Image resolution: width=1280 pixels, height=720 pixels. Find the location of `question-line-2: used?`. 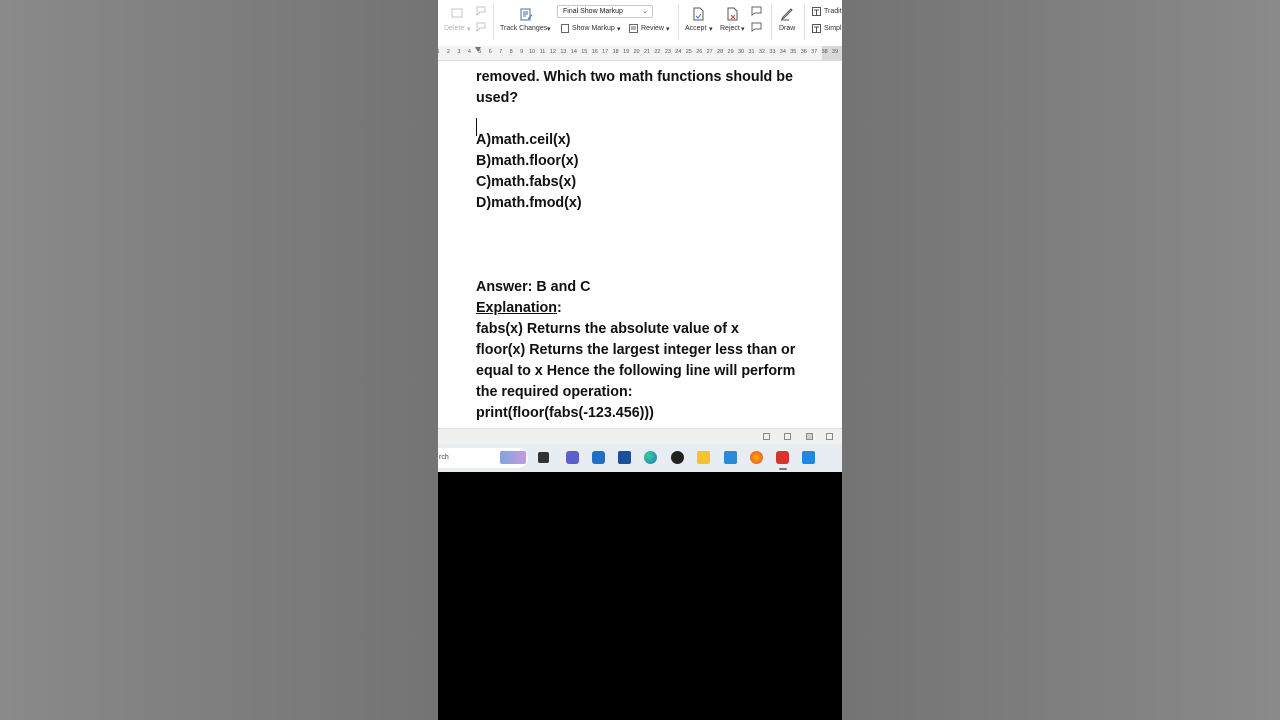

question-line-2: used? is located at coordinates (497, 98).